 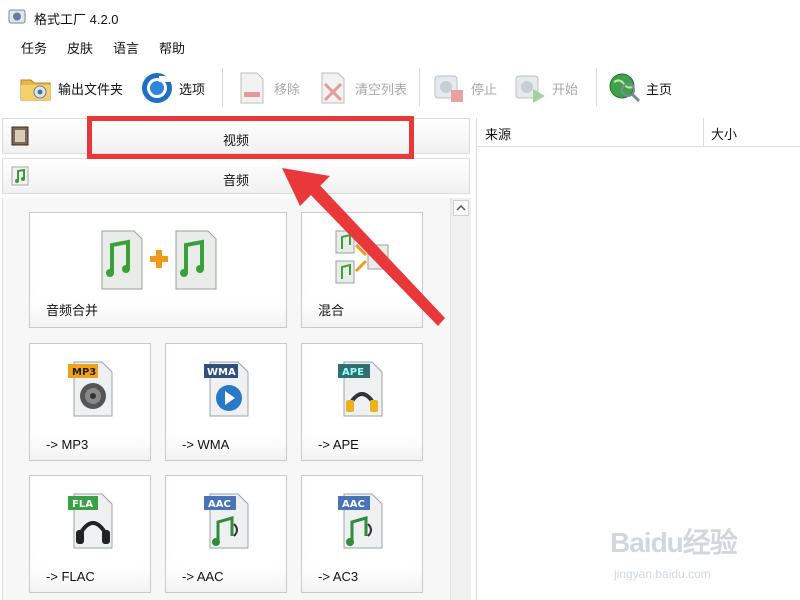 I want to click on annotation-arrow, so click(x=363, y=247).